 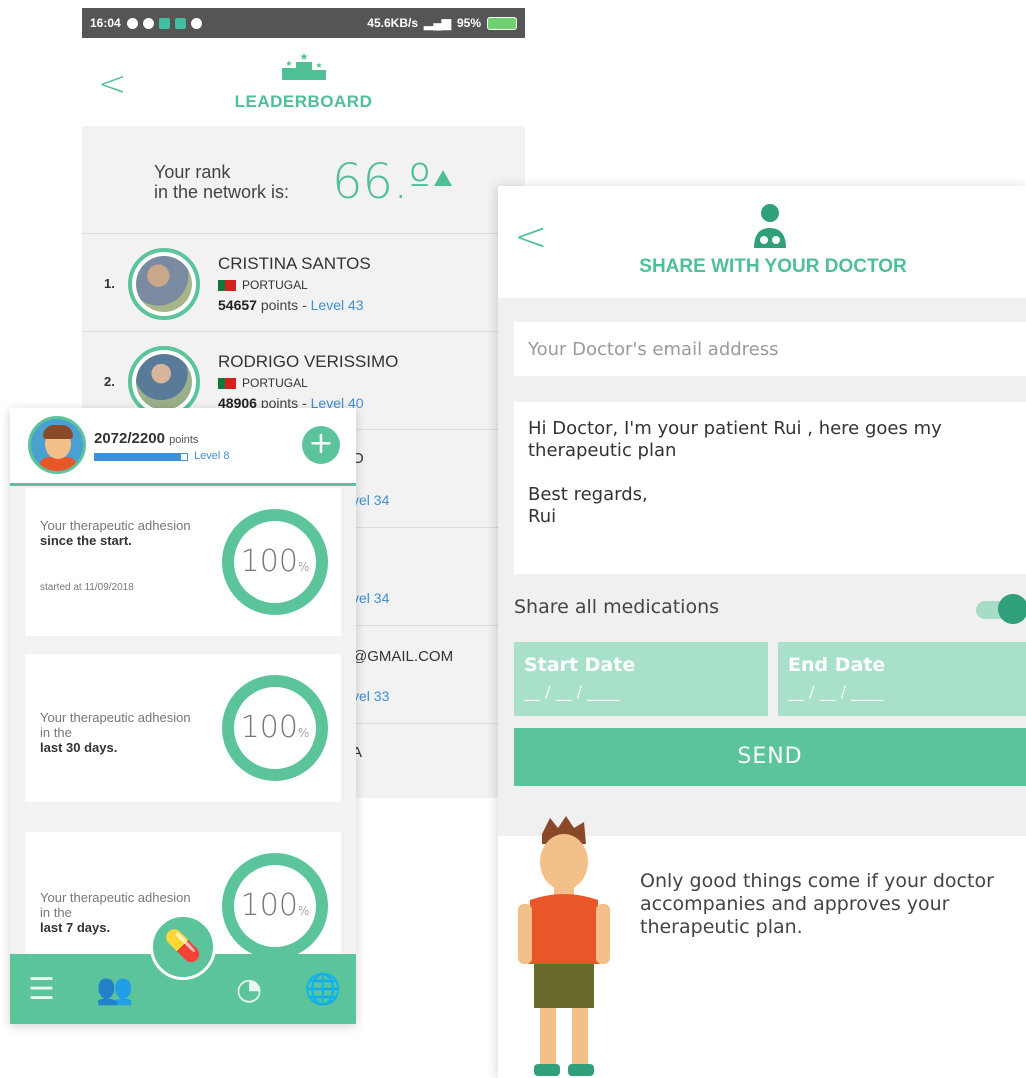 What do you see at coordinates (109, 381) in the screenshot?
I see `rank-position: 2.` at bounding box center [109, 381].